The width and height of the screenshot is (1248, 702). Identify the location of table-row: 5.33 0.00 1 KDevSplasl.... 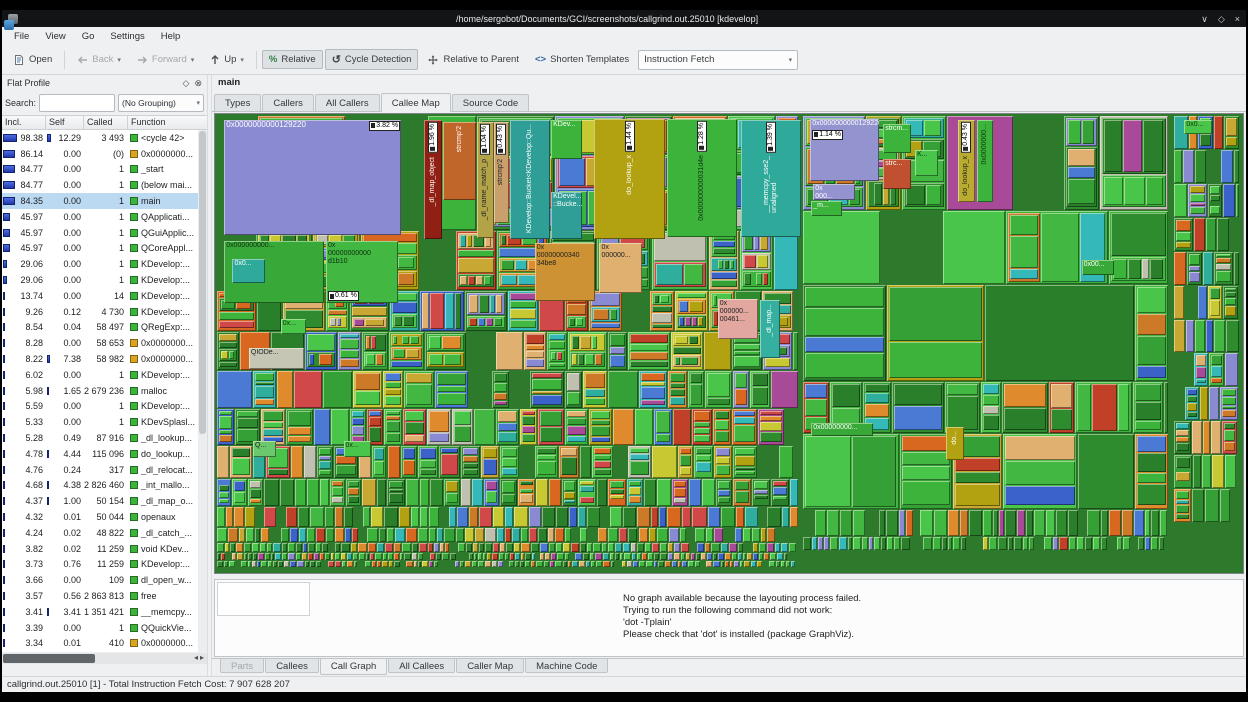
(104, 422).